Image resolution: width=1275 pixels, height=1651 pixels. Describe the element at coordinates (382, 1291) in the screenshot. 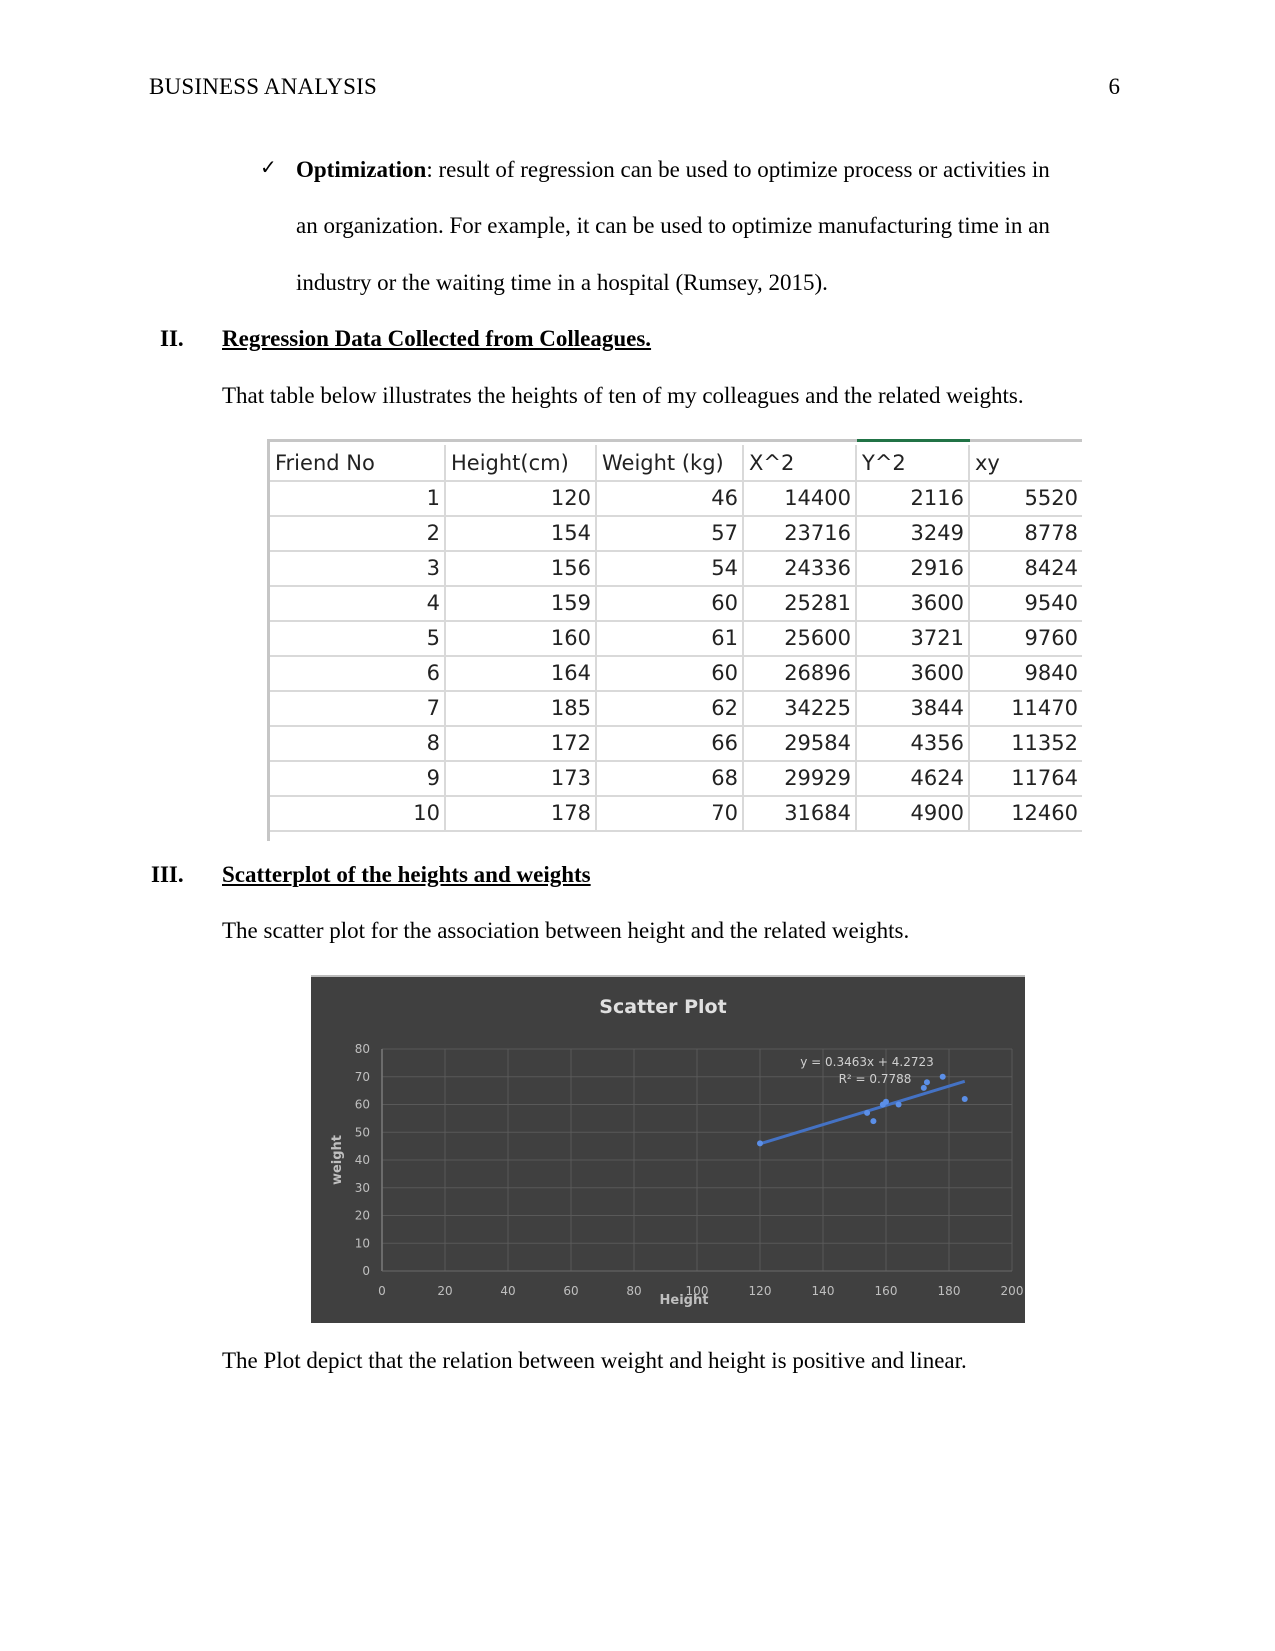

I see `x-tick-label: 0` at that location.